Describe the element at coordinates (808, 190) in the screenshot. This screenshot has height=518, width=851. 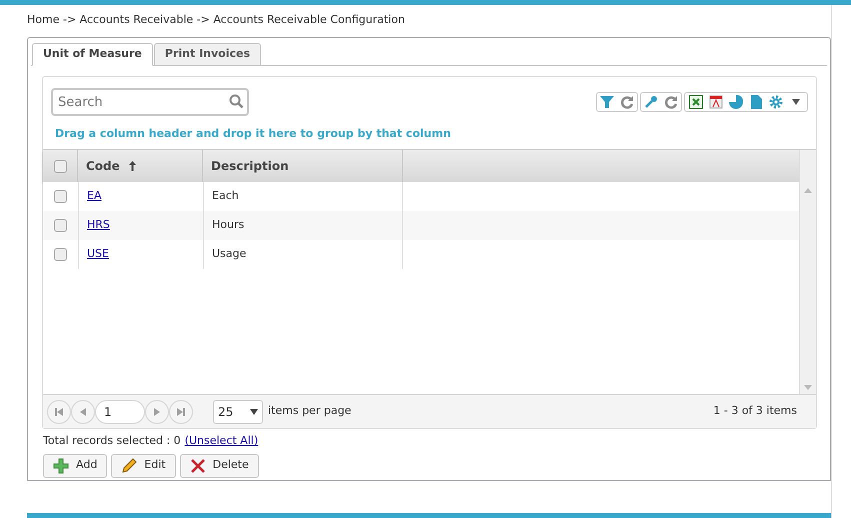
I see `scroll-up-icon` at that location.